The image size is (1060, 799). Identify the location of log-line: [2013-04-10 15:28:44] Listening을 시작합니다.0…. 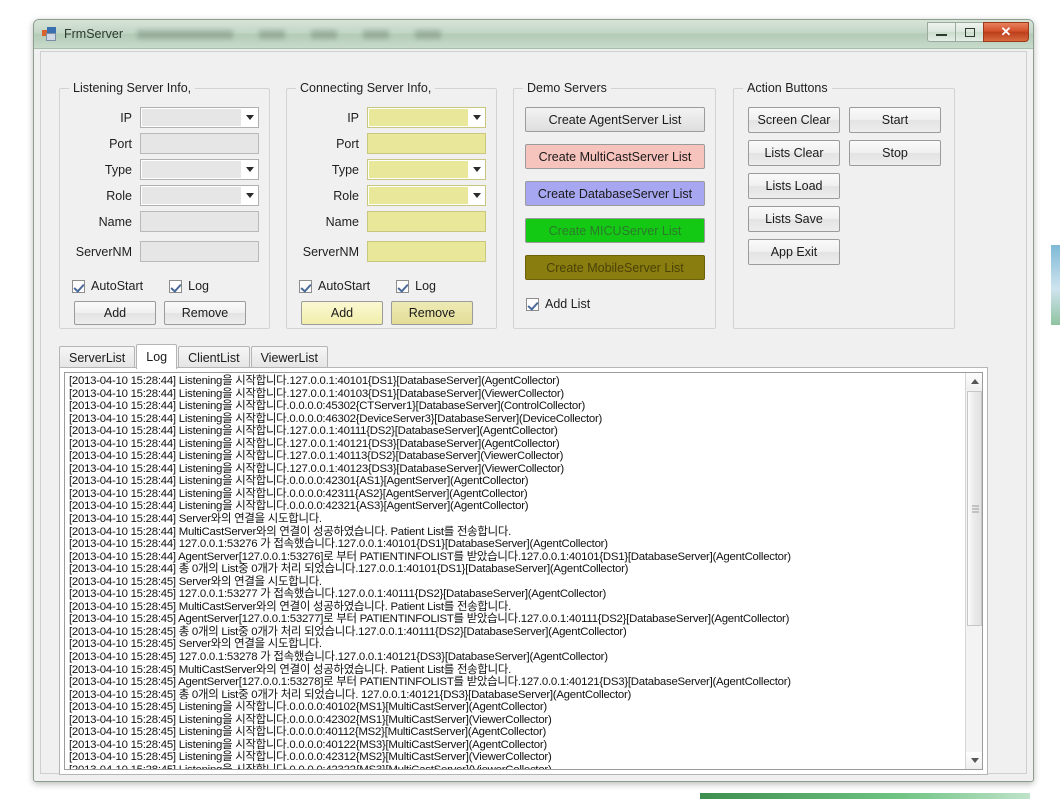
(299, 481).